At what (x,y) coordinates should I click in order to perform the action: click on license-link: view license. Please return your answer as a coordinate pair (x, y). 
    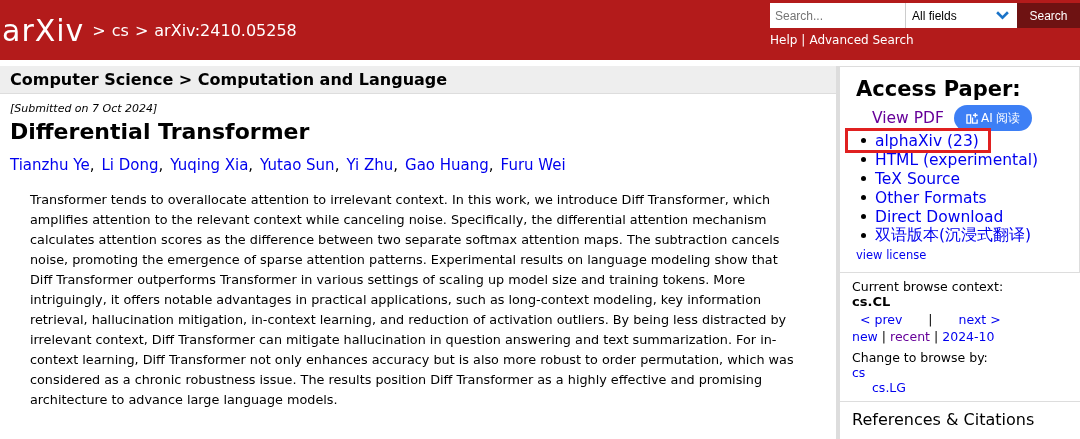
    Looking at the image, I should click on (967, 255).